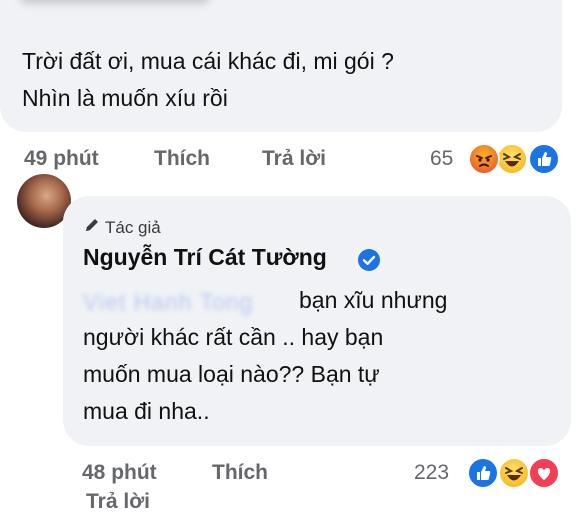 The width and height of the screenshot is (583, 514). Describe the element at coordinates (125, 98) in the screenshot. I see `comment-text-line: Nhìn là muốn xíu rồi` at that location.